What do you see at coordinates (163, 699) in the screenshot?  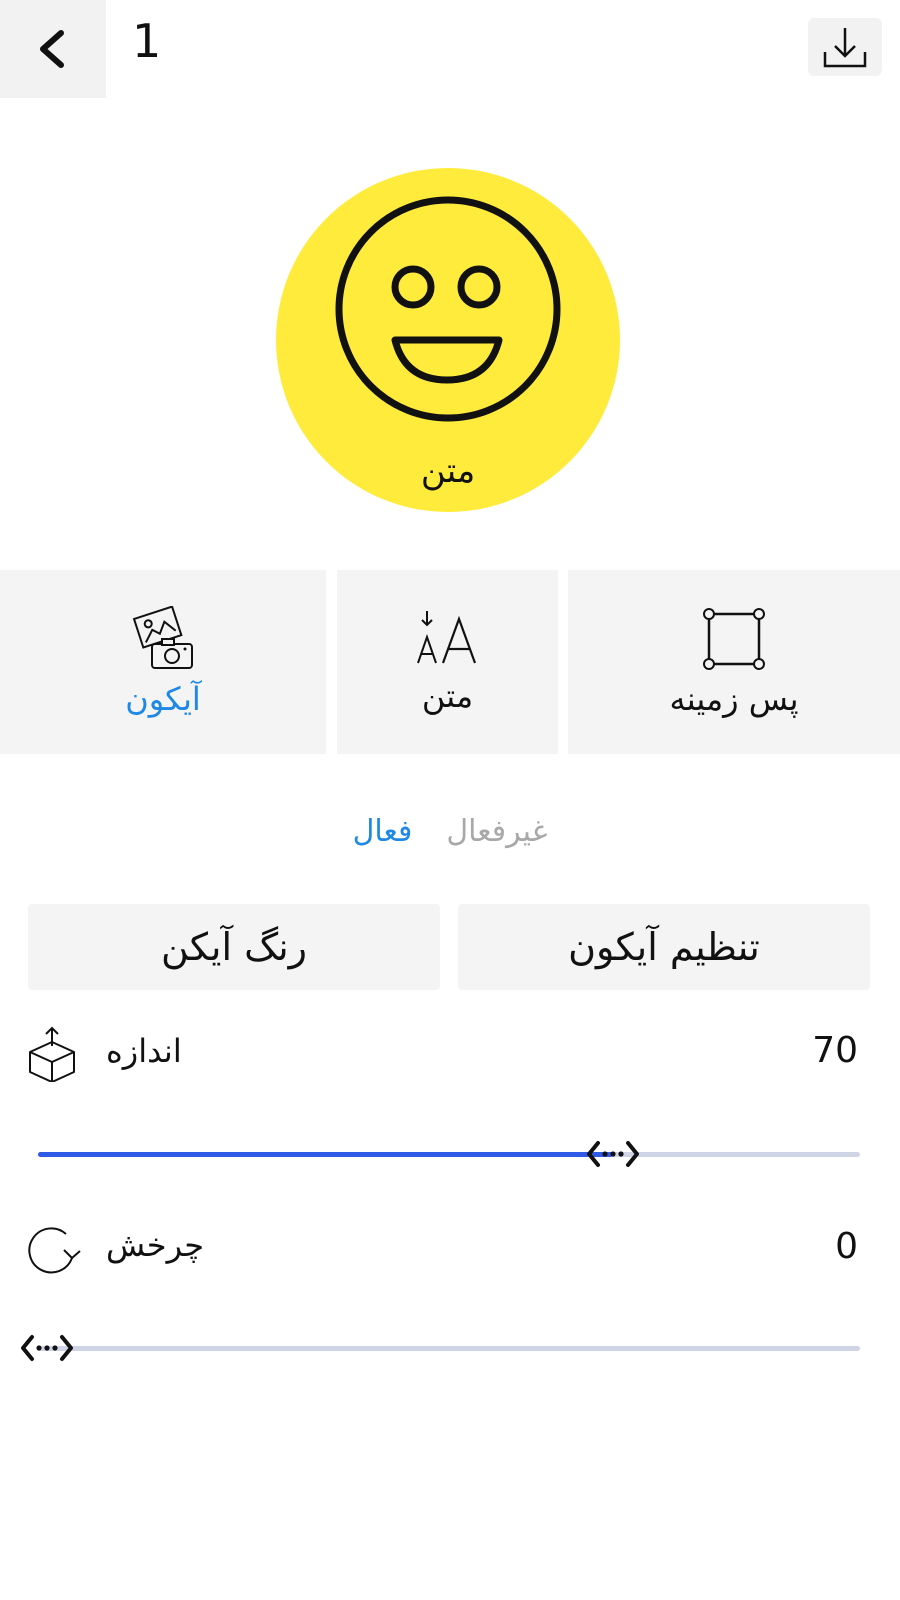 I see `tool-label-icon: آیکون` at bounding box center [163, 699].